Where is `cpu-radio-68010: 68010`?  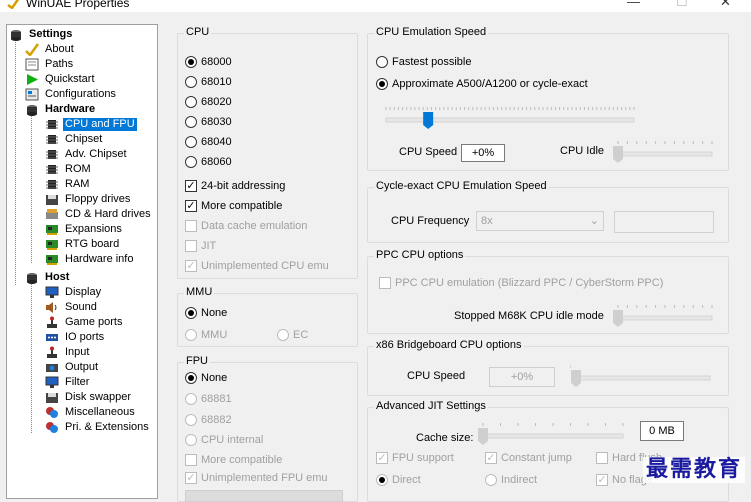
cpu-radio-68010: 68010 is located at coordinates (208, 82).